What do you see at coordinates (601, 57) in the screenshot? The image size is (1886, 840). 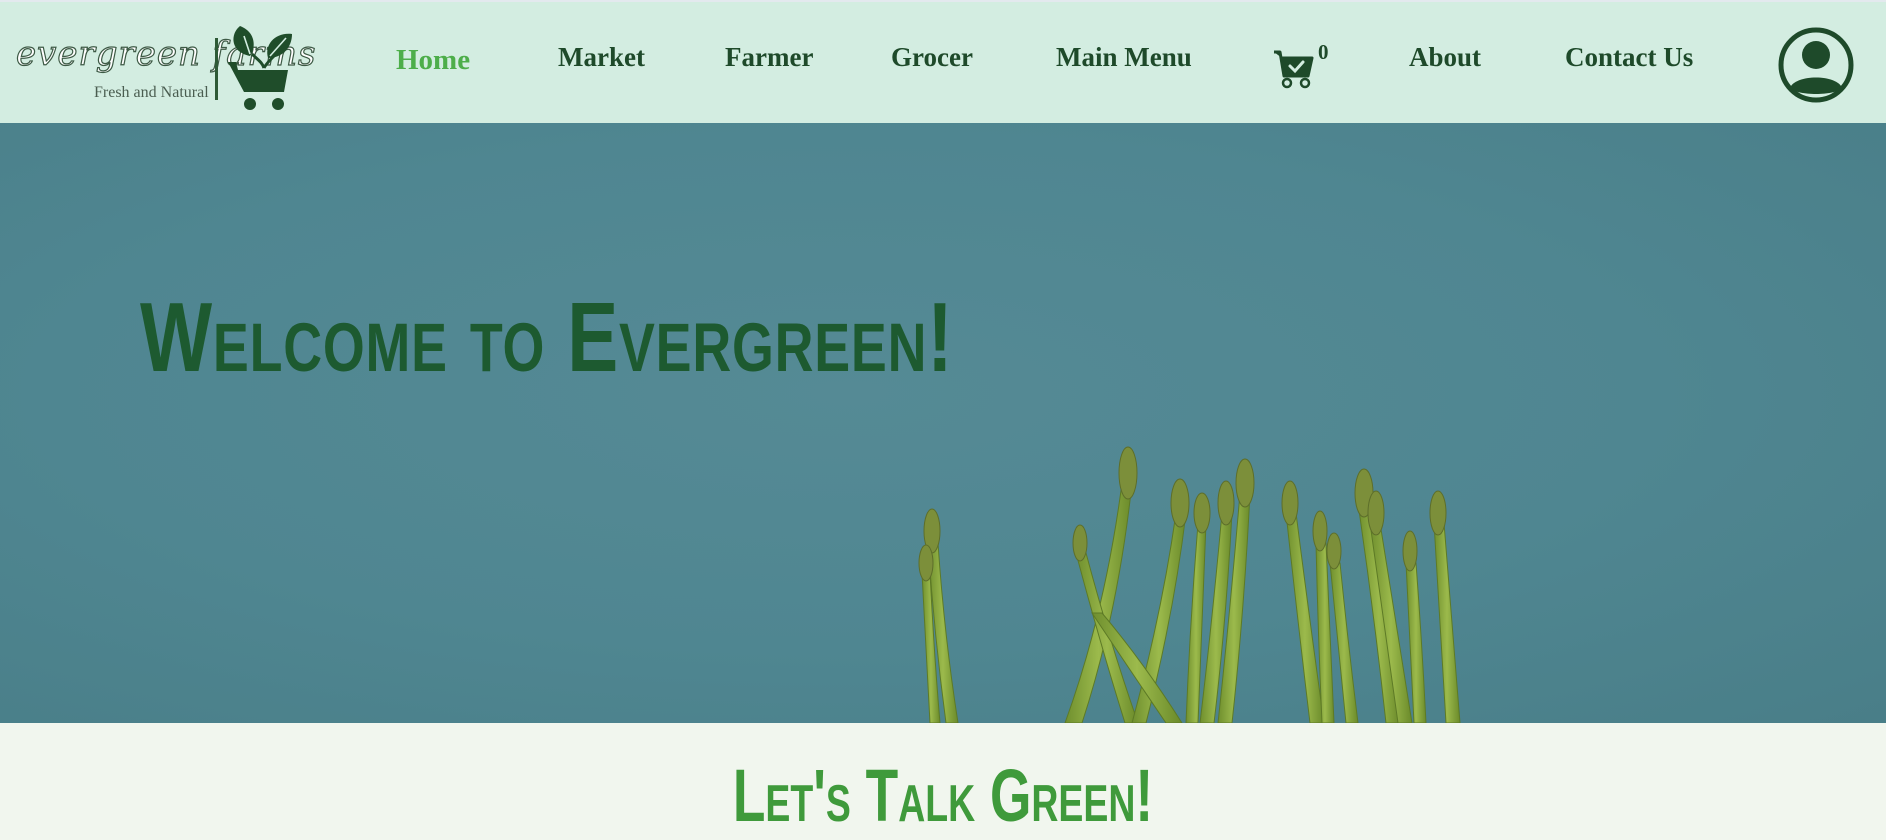 I see `nav-market: Market` at bounding box center [601, 57].